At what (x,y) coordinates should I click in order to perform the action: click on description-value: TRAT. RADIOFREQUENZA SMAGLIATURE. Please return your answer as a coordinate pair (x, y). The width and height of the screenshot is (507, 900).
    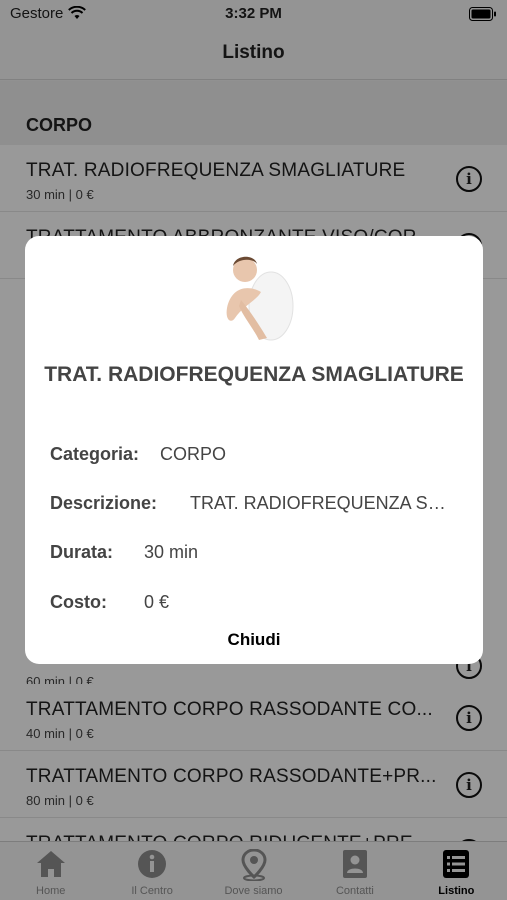
    Looking at the image, I should click on (320, 503).